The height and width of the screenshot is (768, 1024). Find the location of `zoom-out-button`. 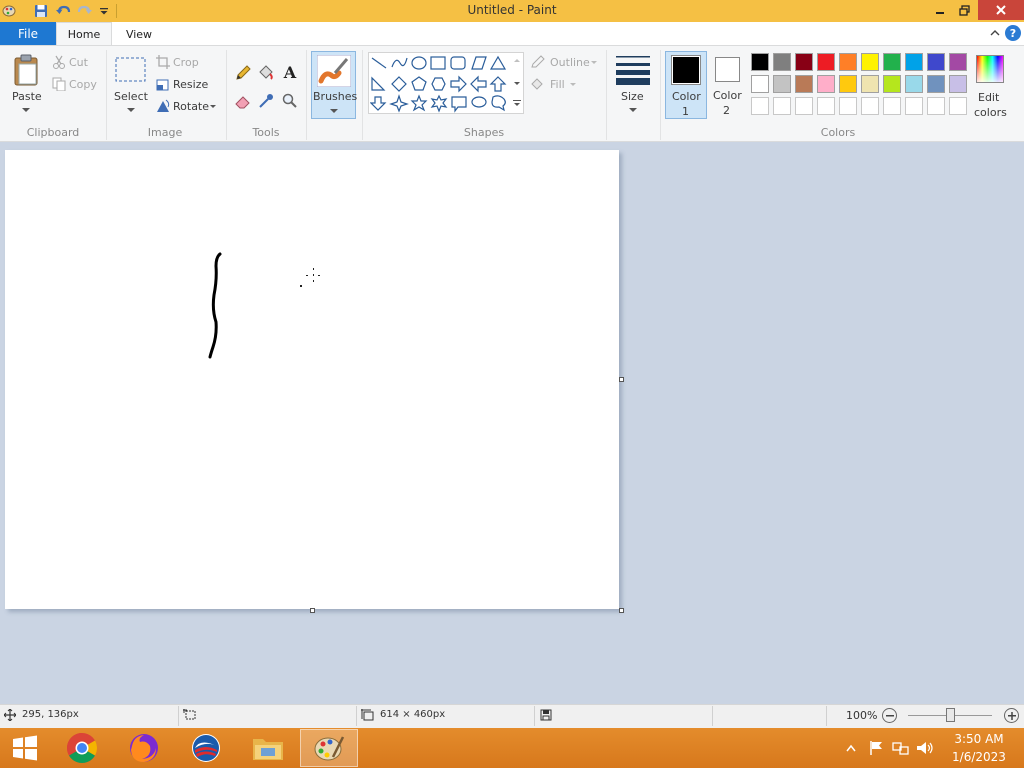

zoom-out-button is located at coordinates (889, 715).